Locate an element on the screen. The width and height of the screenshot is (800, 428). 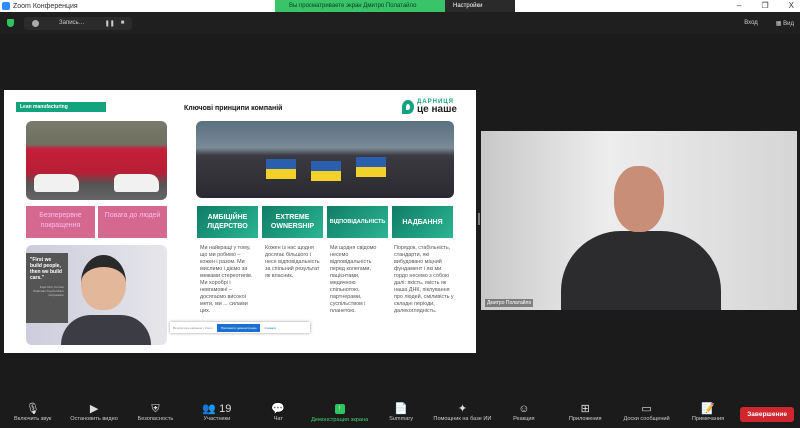
window-controls: – ❐ X is located at coordinates (765, 6).